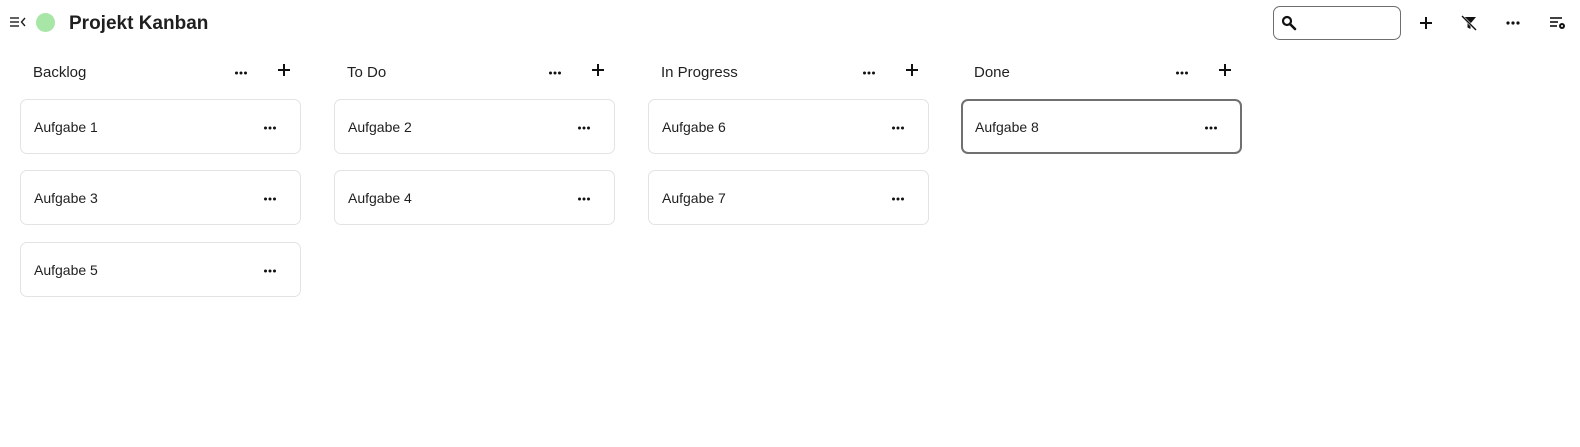 This screenshot has width=1580, height=447. Describe the element at coordinates (160, 126) in the screenshot. I see `task-card: Aufgabe 1` at that location.